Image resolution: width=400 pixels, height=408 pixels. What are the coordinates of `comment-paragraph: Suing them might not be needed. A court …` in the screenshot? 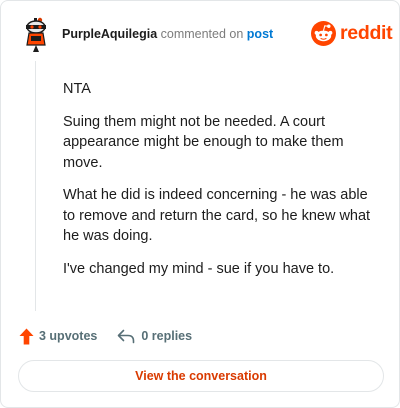 It's located at (203, 142).